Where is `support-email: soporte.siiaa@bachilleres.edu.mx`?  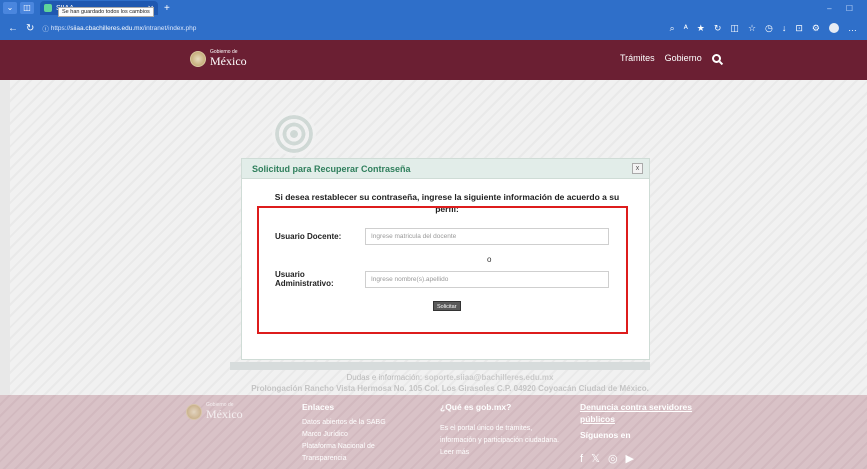 support-email: soporte.siiaa@bachilleres.edu.mx is located at coordinates (488, 377).